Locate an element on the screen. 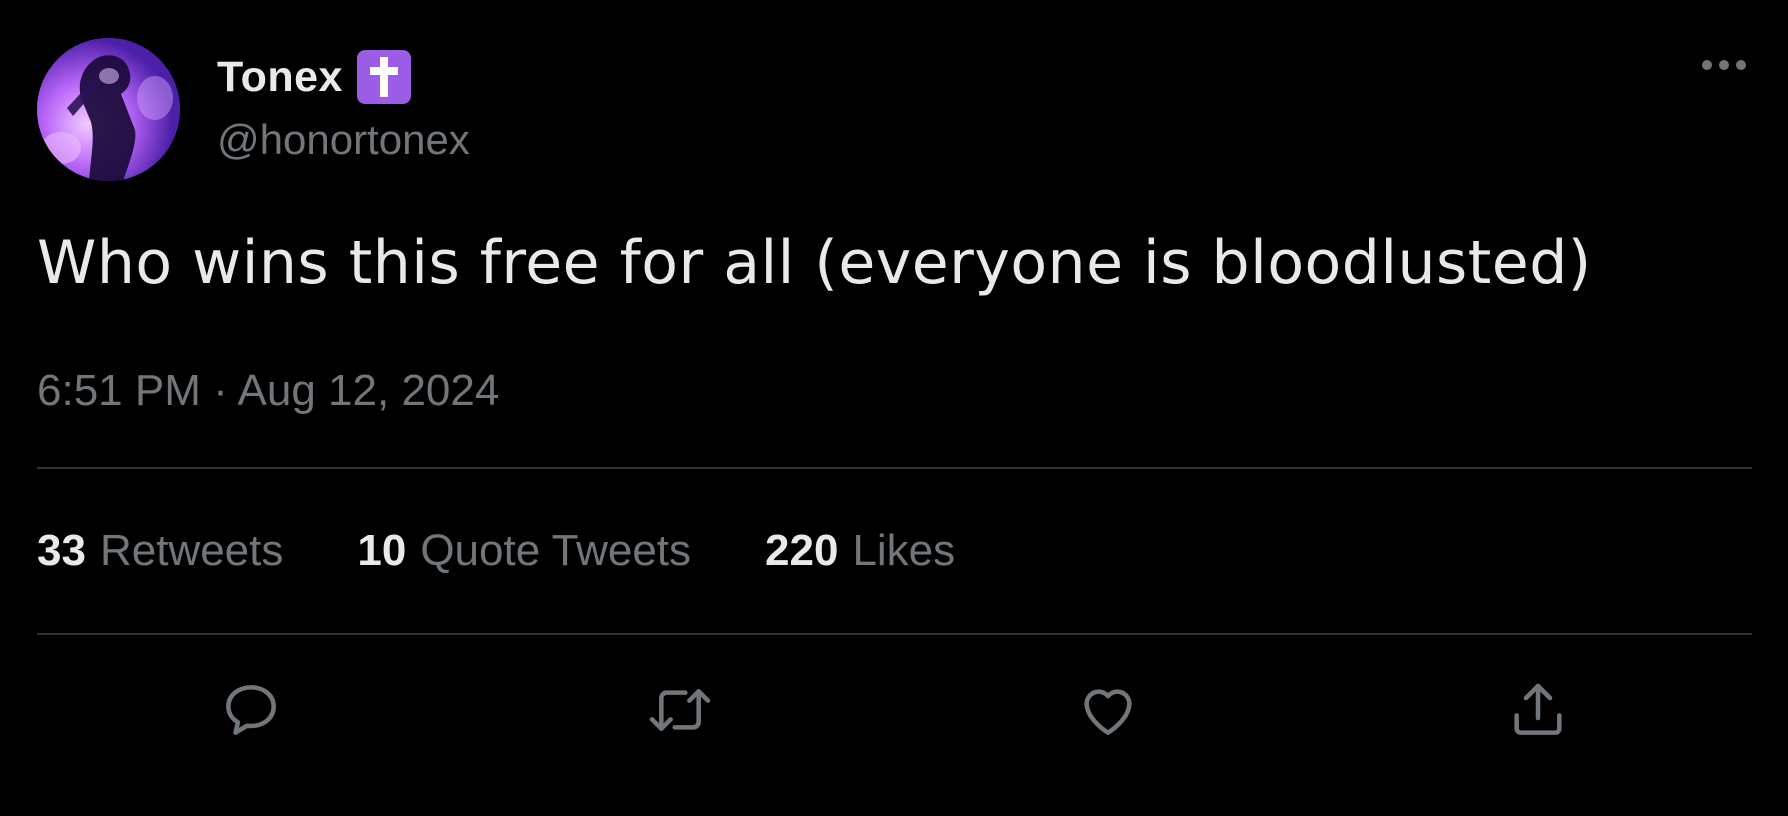 Image resolution: width=1788 pixels, height=816 pixels. likes-label: Likes is located at coordinates (904, 550).